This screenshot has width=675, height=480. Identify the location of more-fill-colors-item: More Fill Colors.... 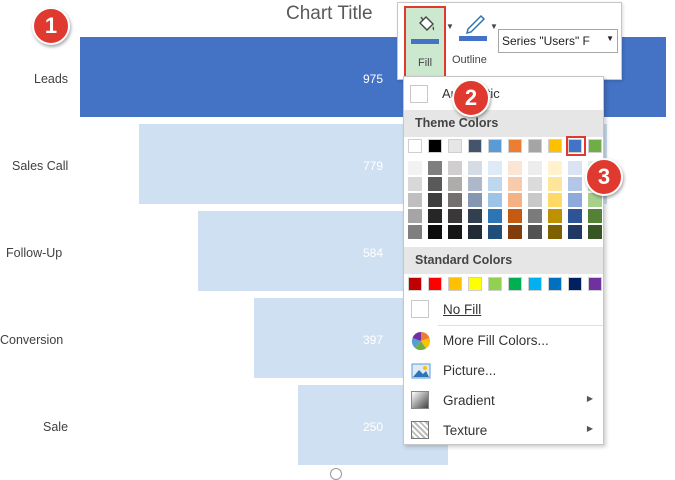
(503, 341).